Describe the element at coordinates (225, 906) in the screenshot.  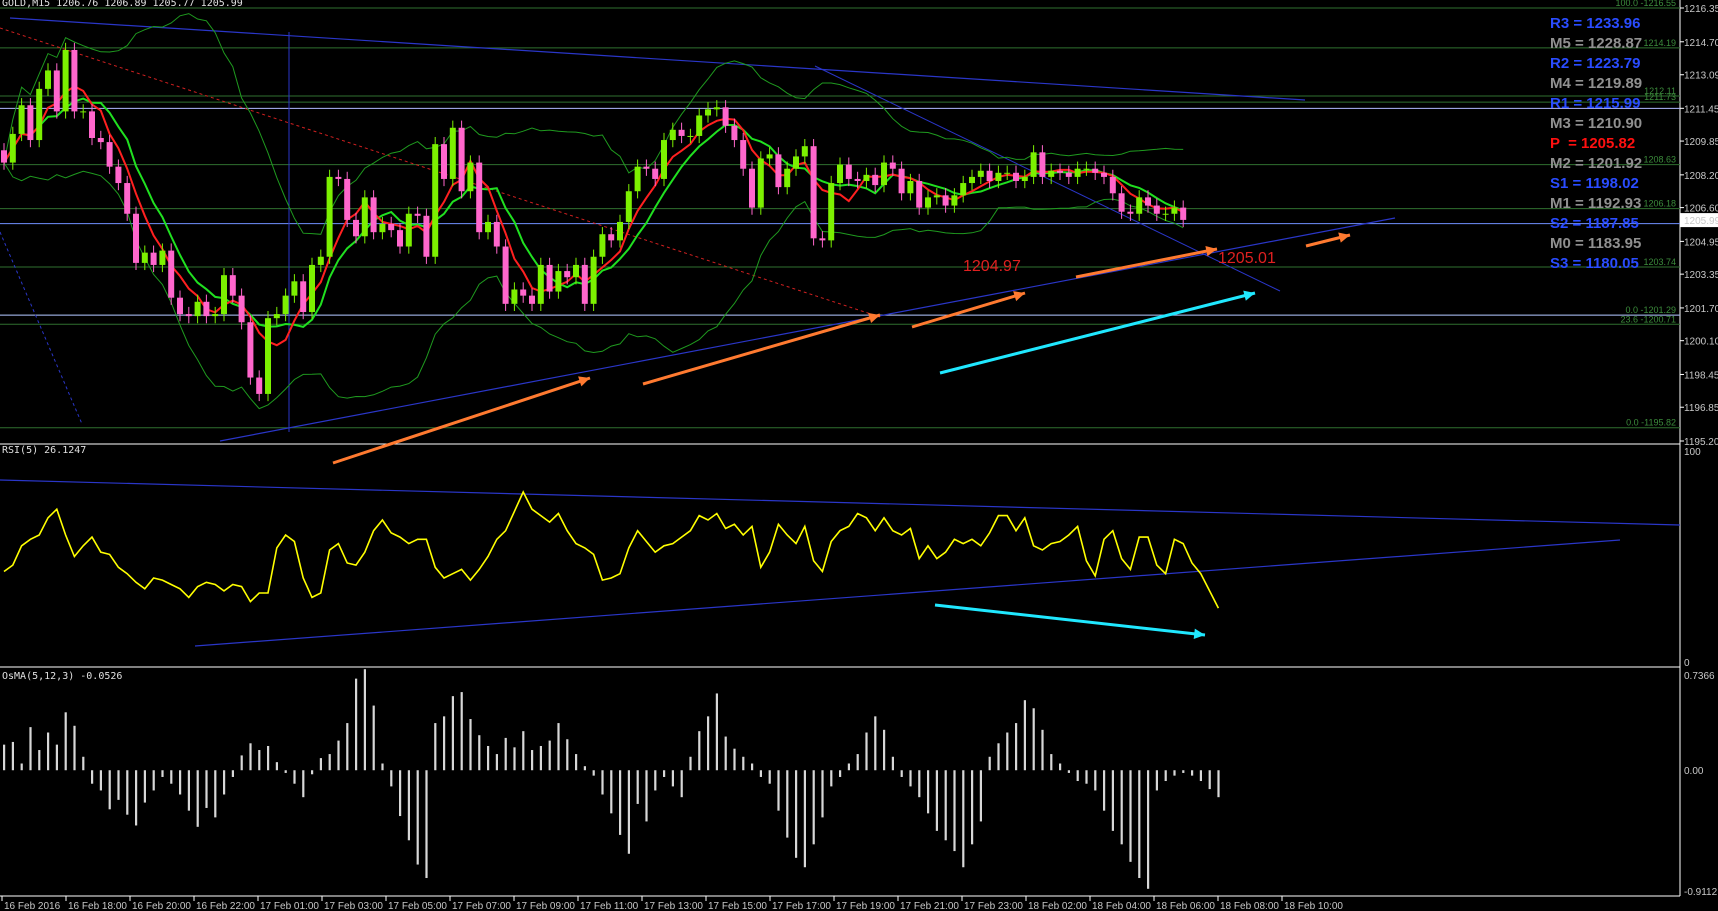
I see `time-axis-label: 16 Feb 22:00` at that location.